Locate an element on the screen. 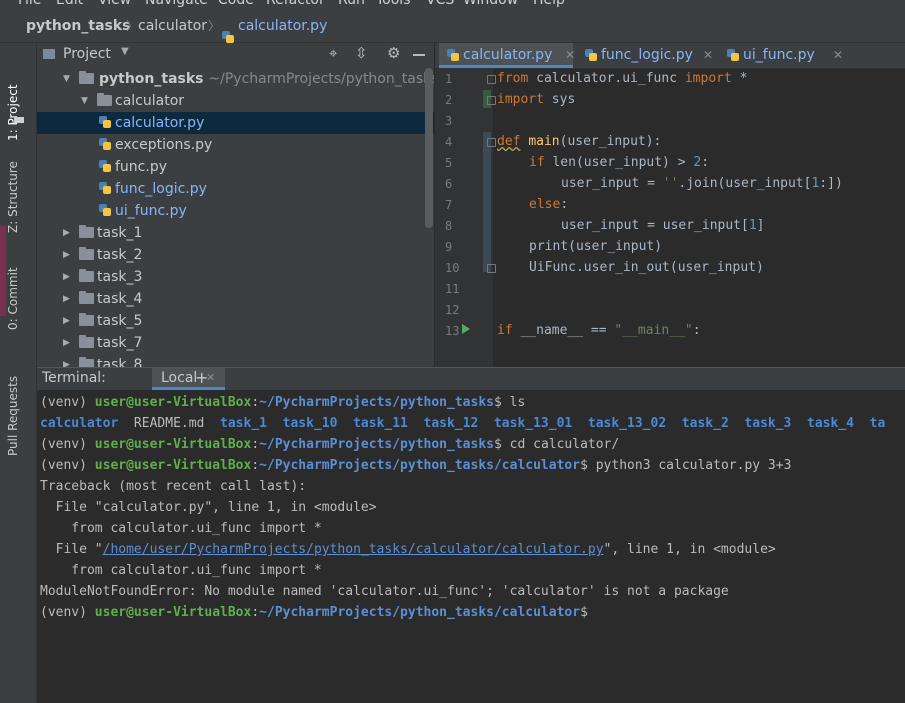 The height and width of the screenshot is (703, 905). menu-vcs: VCS is located at coordinates (440, 4).